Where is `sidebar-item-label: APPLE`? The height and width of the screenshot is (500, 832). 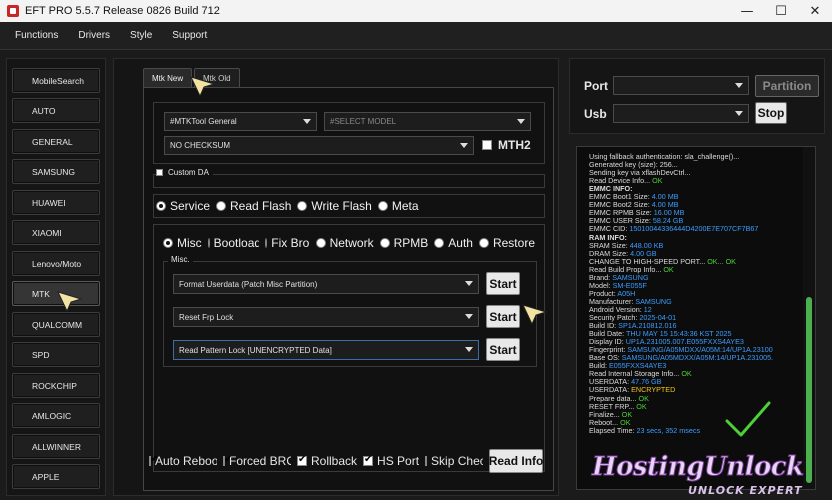
sidebar-item-label: APPLE is located at coordinates (46, 476).